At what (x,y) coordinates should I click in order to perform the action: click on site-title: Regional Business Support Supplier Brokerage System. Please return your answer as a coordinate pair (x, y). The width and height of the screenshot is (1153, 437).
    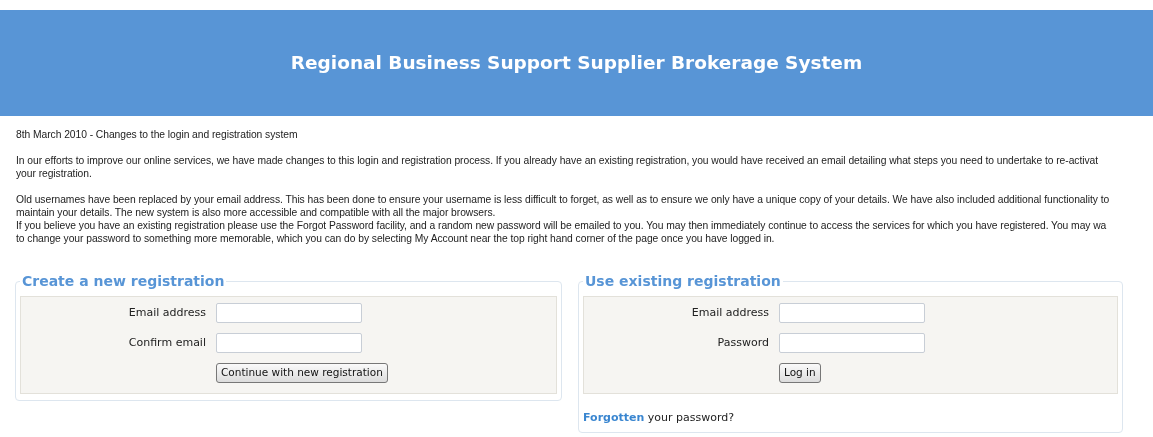
    Looking at the image, I should click on (576, 63).